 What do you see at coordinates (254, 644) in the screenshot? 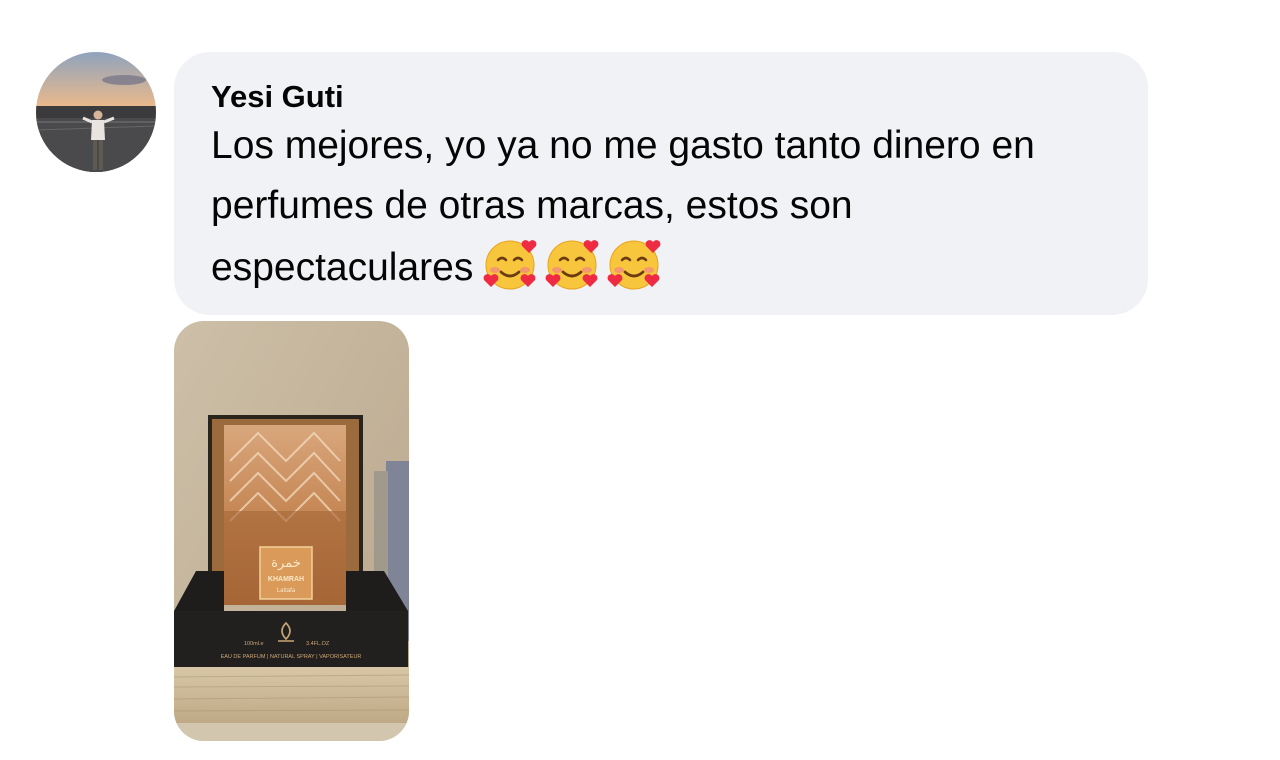
I see `box-volume: 100ml.e` at bounding box center [254, 644].